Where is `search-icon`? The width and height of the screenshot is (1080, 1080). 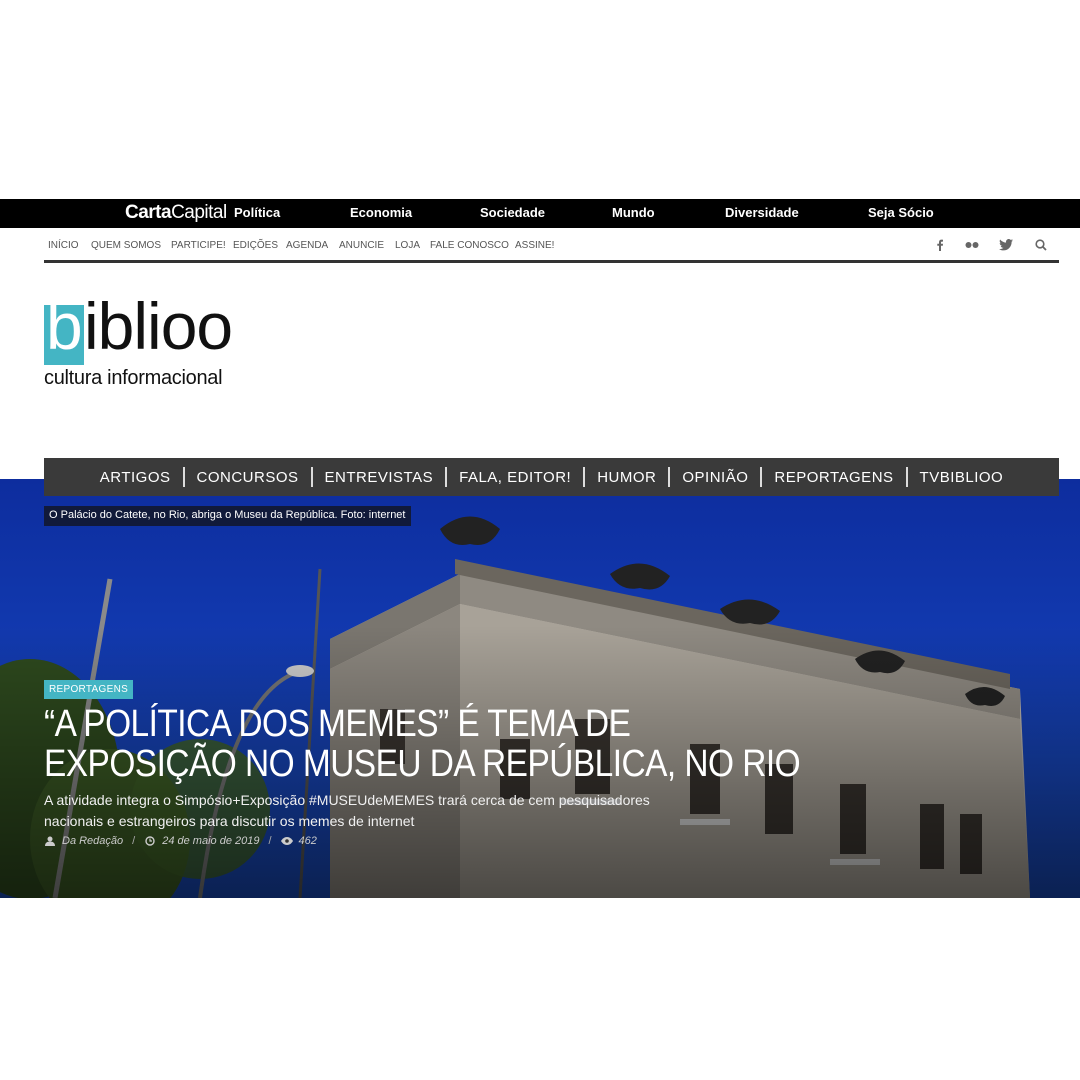 search-icon is located at coordinates (1041, 245).